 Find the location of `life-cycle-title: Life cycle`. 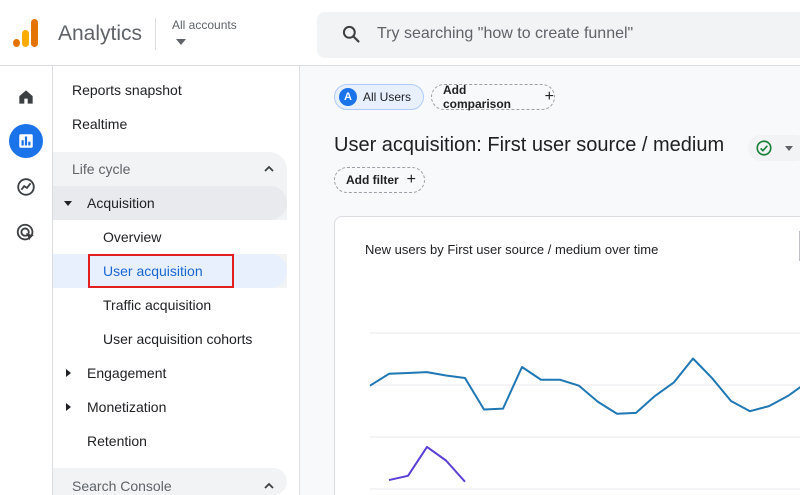

life-cycle-title: Life cycle is located at coordinates (101, 169).